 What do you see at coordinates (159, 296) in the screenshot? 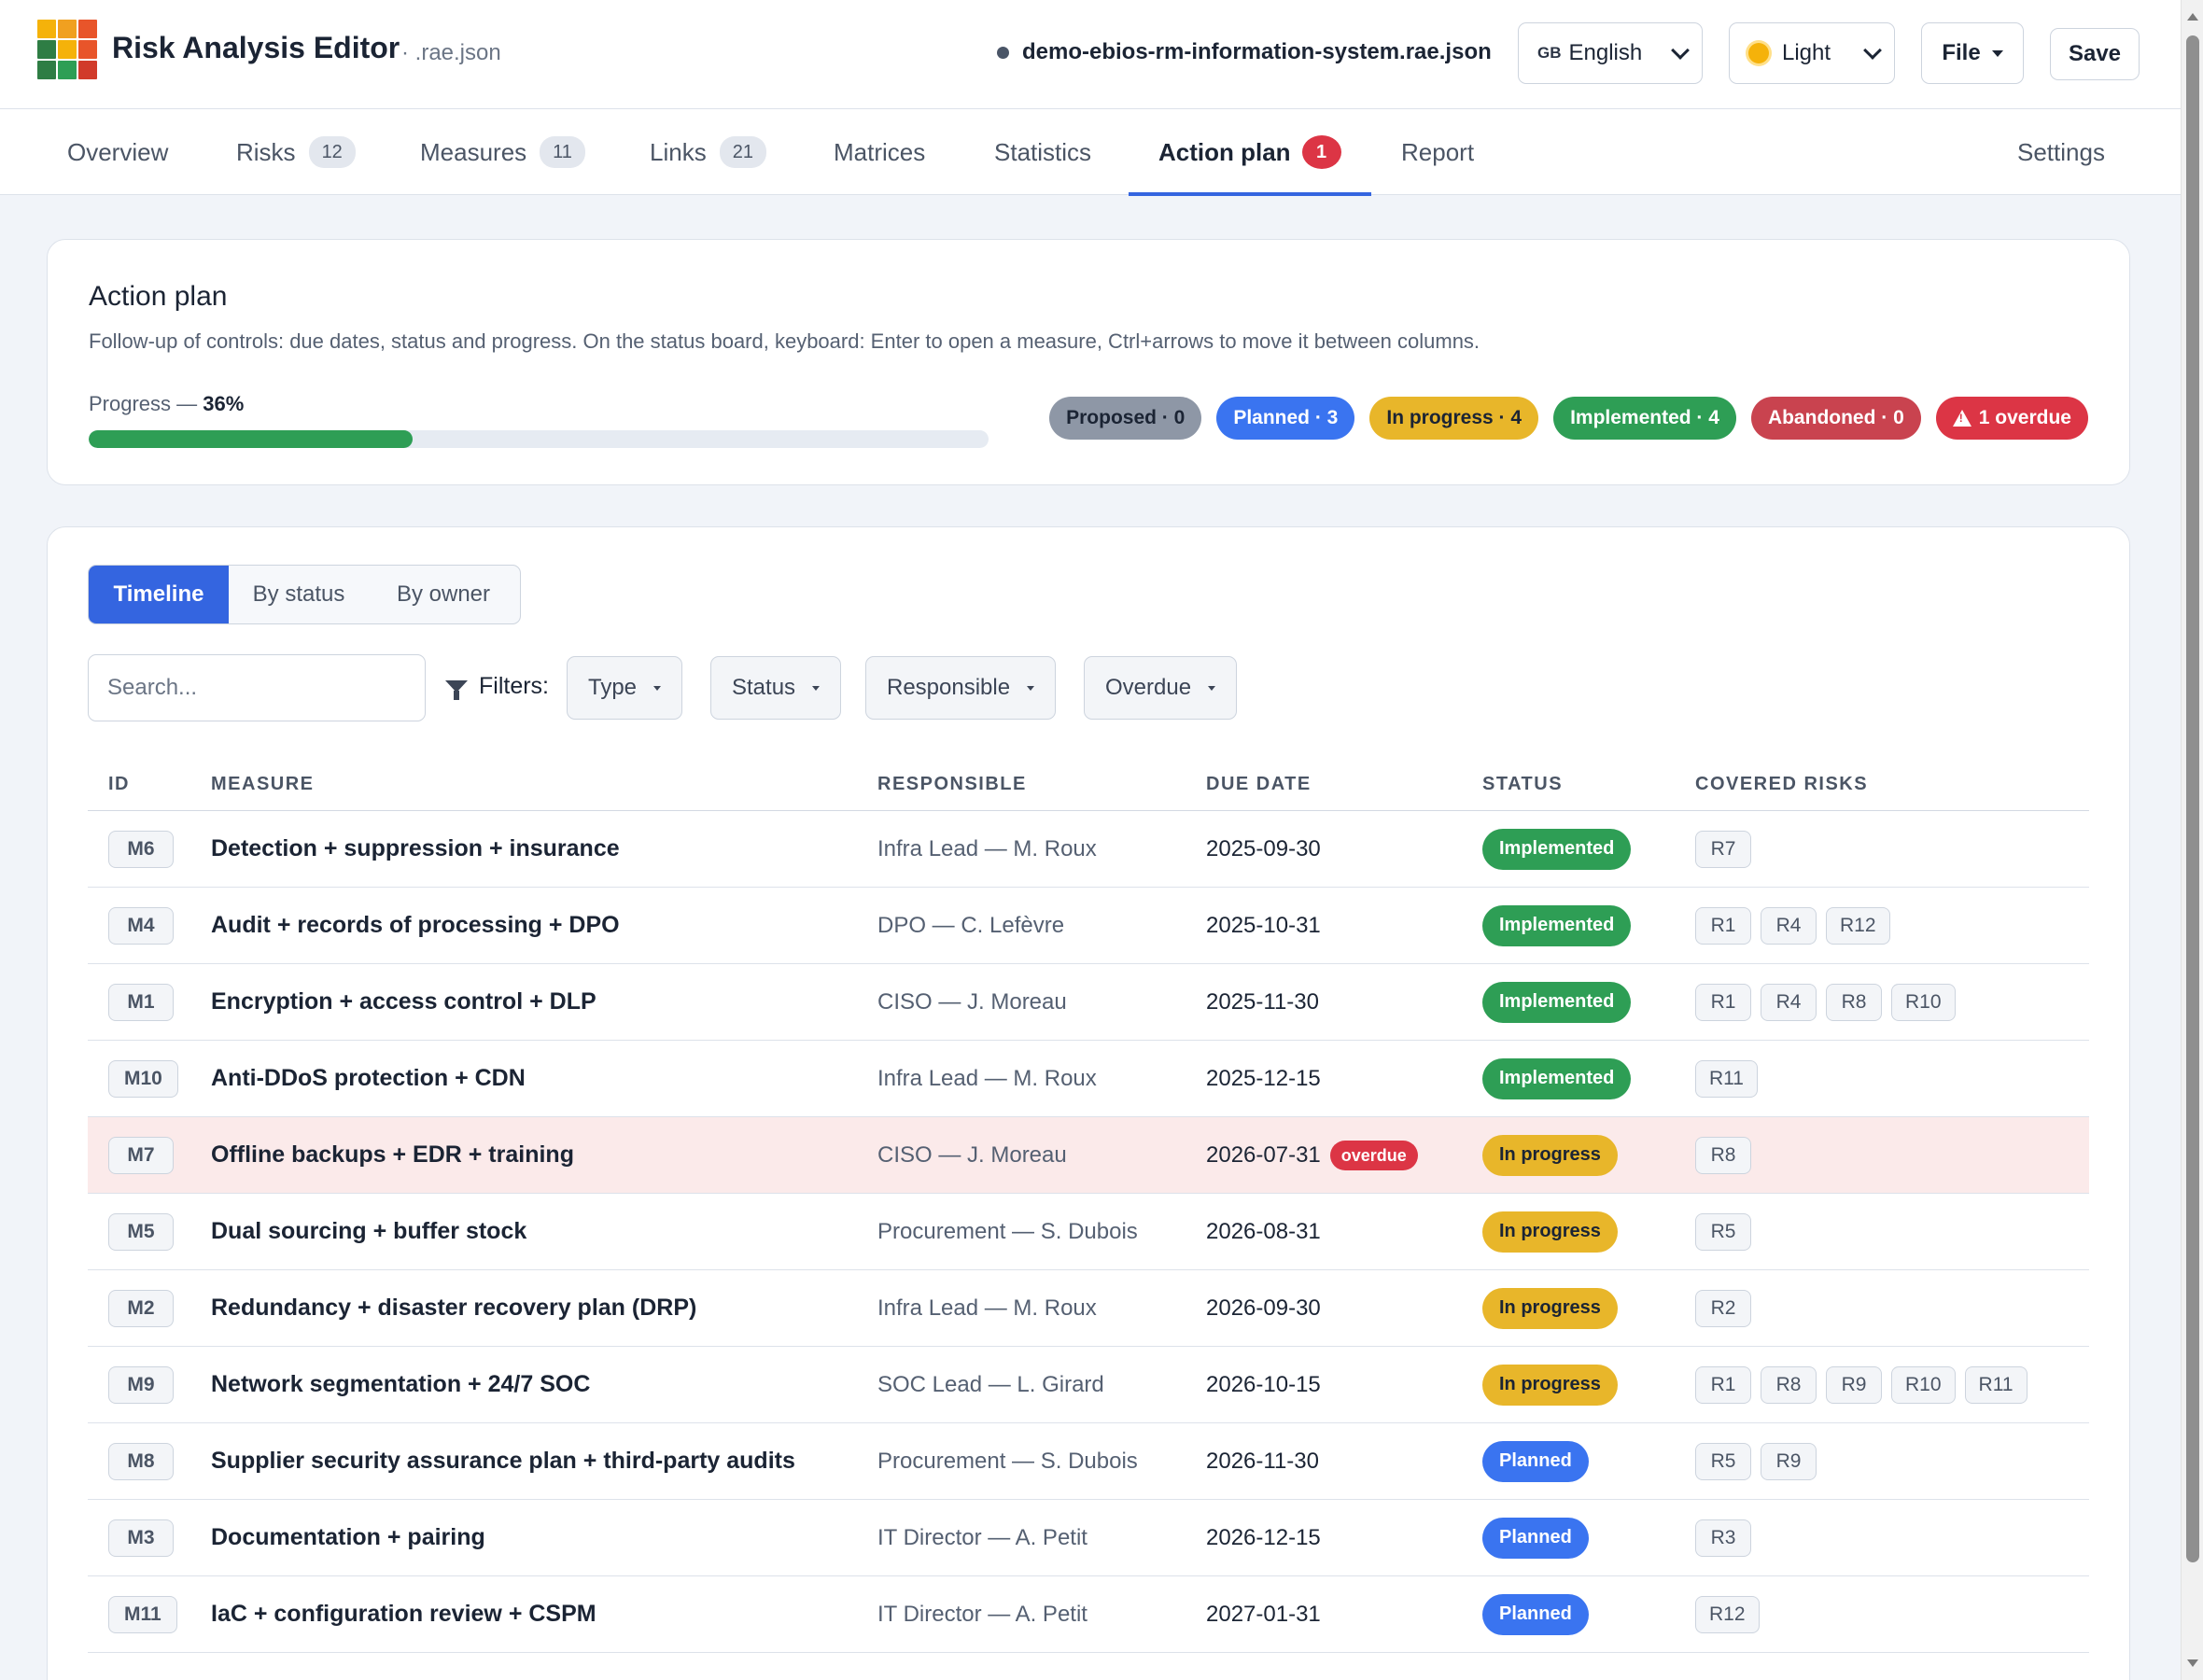
I see `section-title: Action plan` at bounding box center [159, 296].